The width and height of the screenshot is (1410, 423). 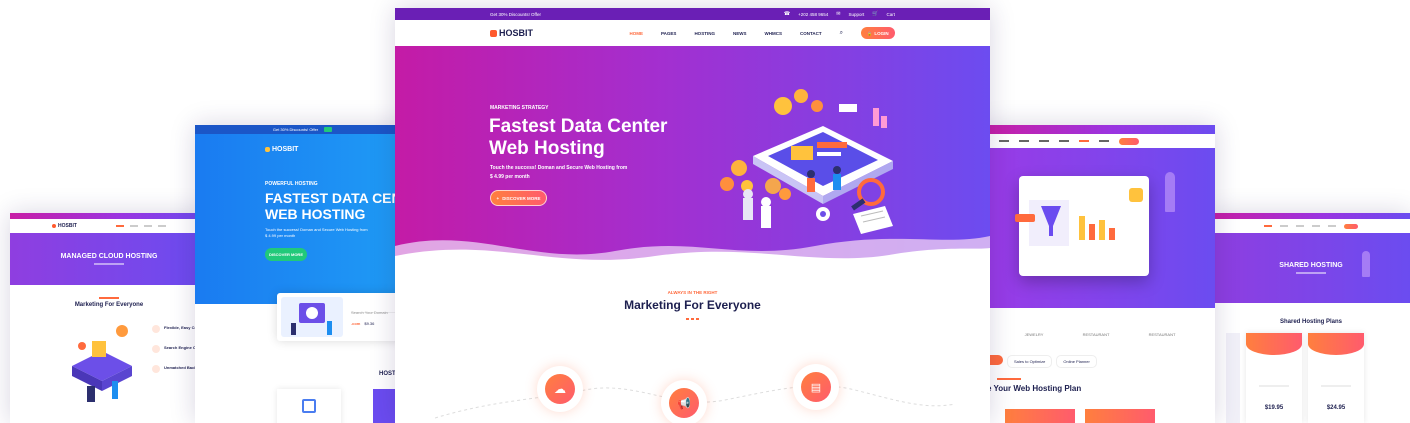 I want to click on domain-illustration, so click(x=312, y=317).